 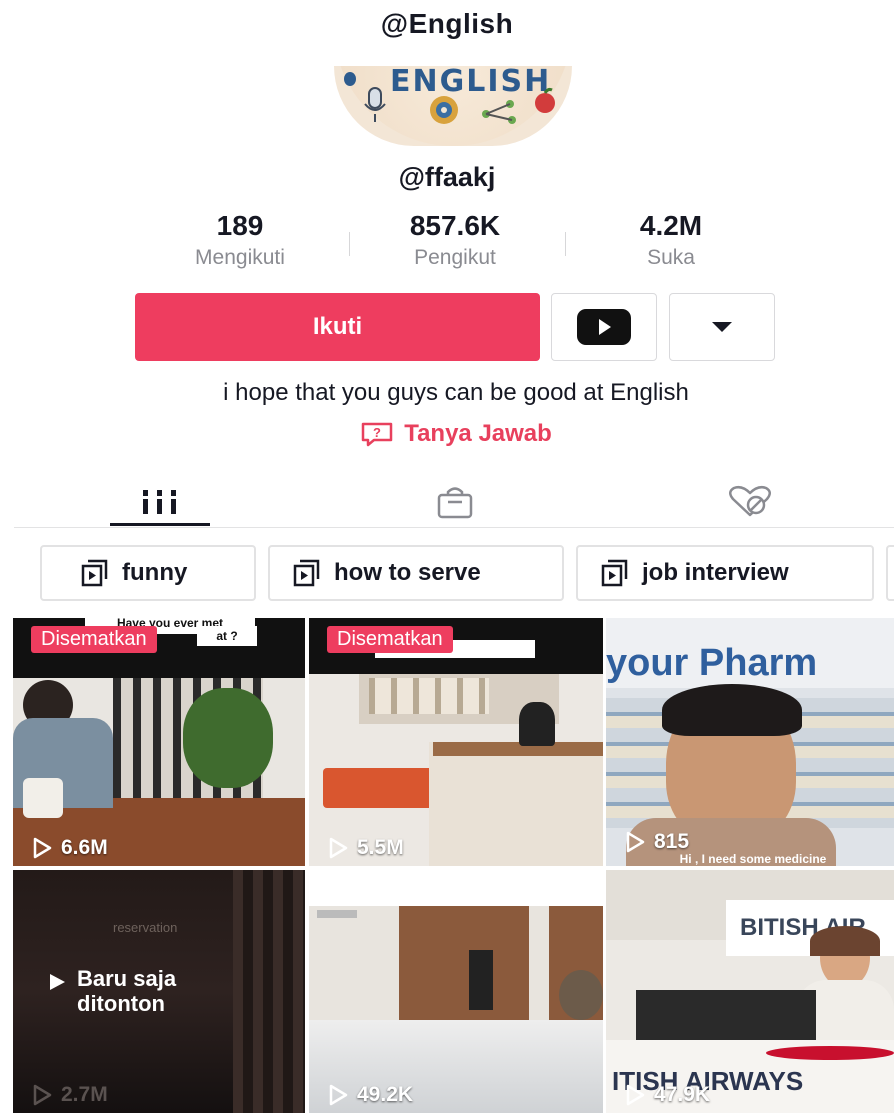 I want to click on stat-value: 4.2M, so click(x=671, y=225).